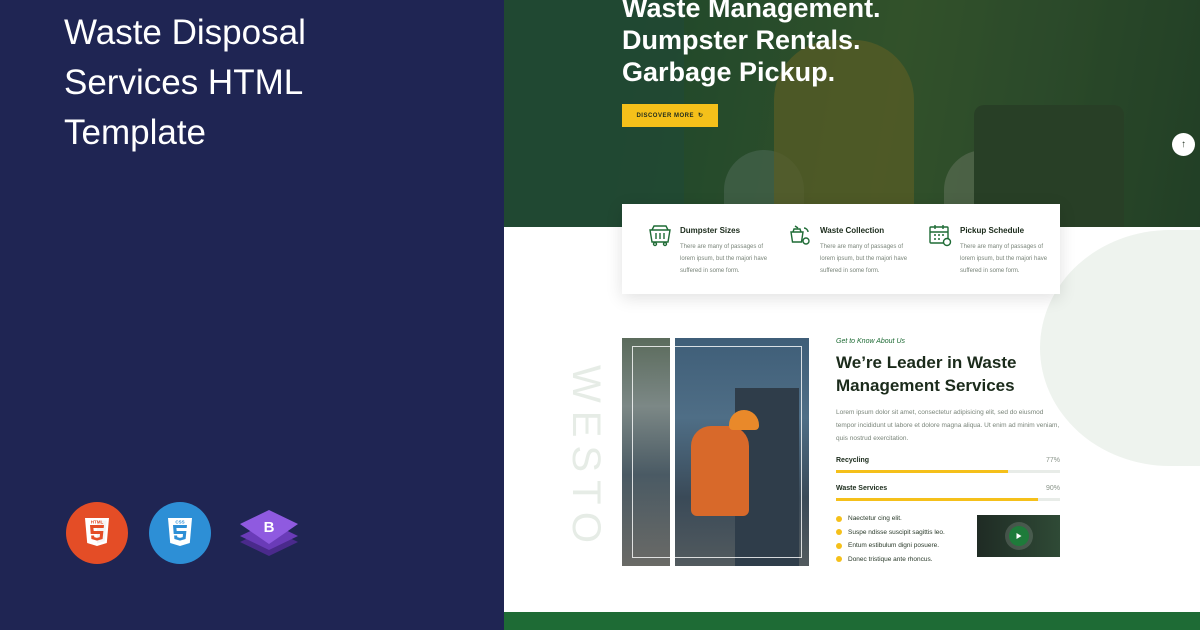 The image size is (1200, 630). What do you see at coordinates (890, 533) in the screenshot?
I see `list-item: Suspe ndisse suscipit sagittis leo.` at bounding box center [890, 533].